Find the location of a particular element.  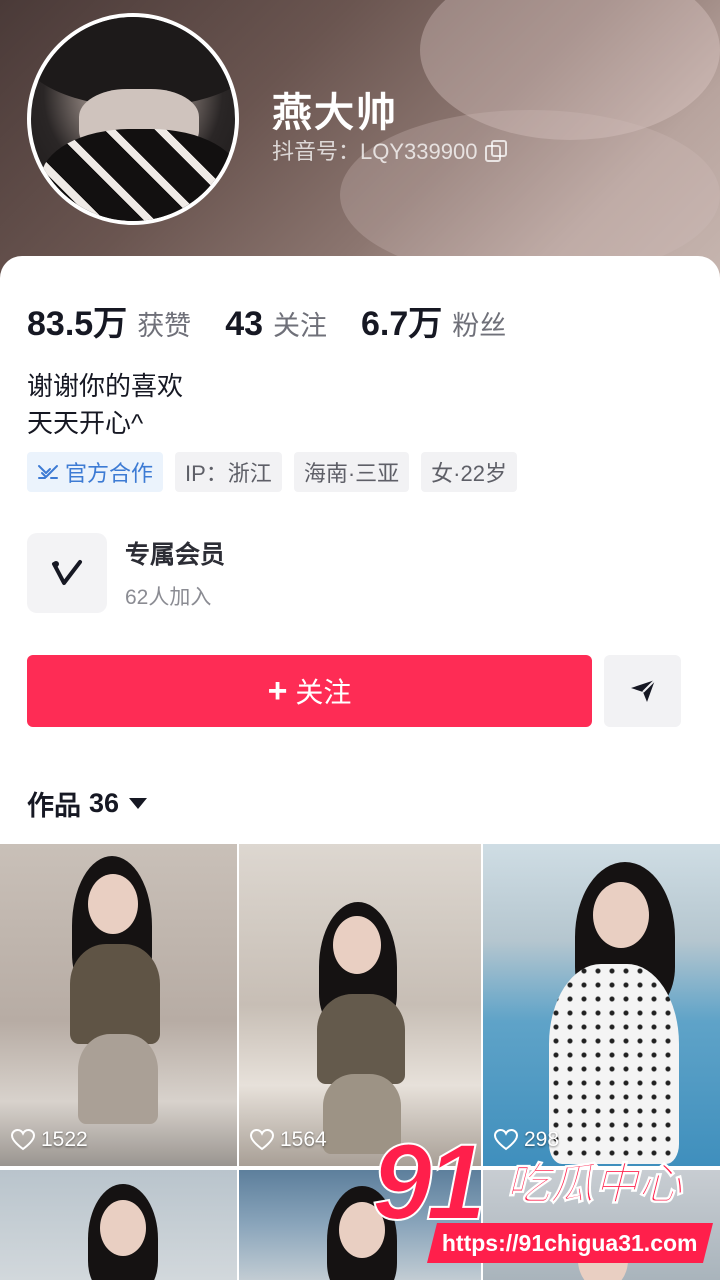

caret-down-icon is located at coordinates (138, 803).